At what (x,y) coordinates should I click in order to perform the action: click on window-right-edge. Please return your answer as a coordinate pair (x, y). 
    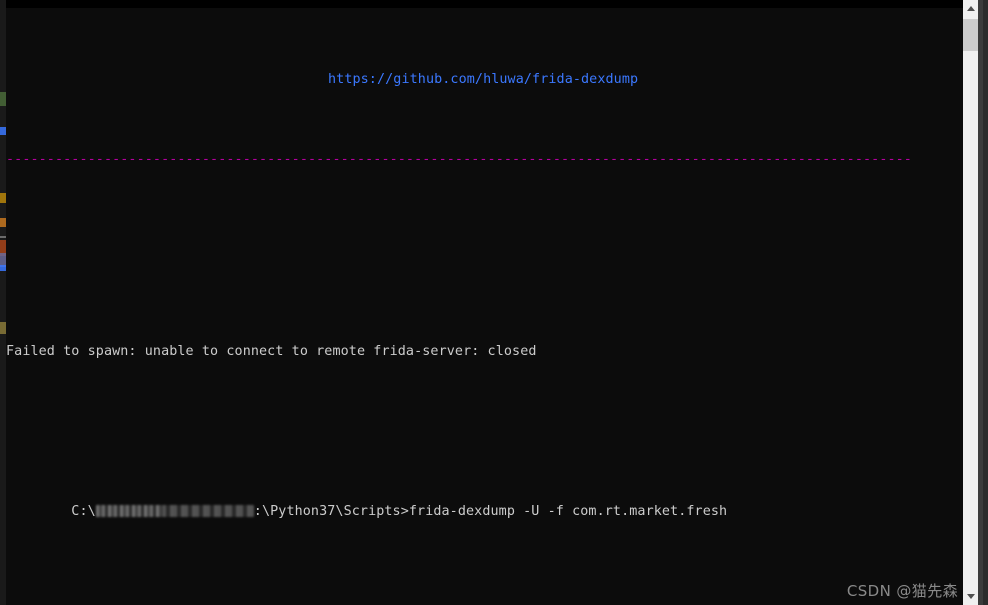
    Looking at the image, I should click on (983, 302).